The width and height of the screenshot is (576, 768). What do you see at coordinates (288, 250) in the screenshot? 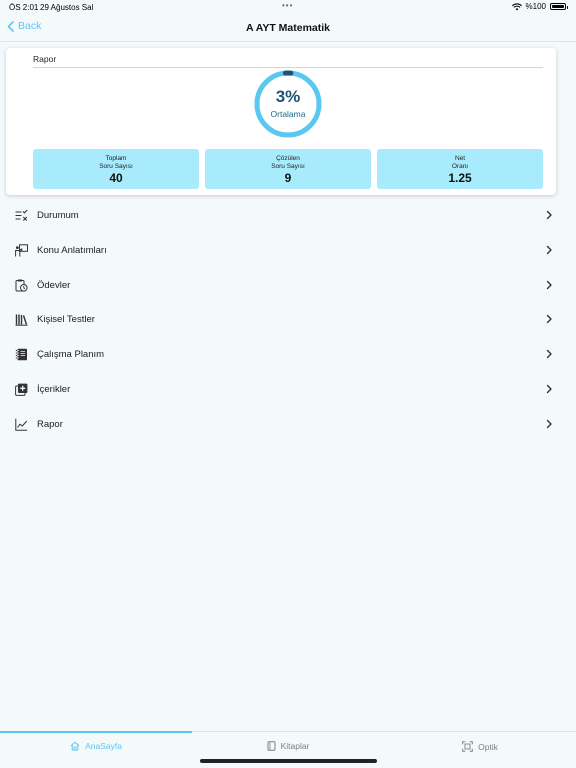
I see `menu-item-konu-anlatimlari: Konu Anlatımları` at bounding box center [288, 250].